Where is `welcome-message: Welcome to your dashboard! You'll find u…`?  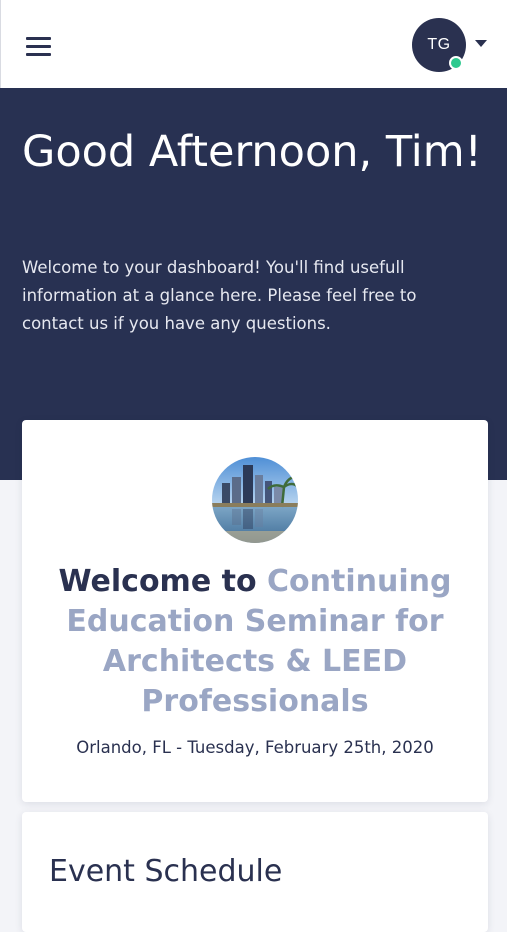 welcome-message: Welcome to your dashboard! You'll find u… is located at coordinates (219, 295).